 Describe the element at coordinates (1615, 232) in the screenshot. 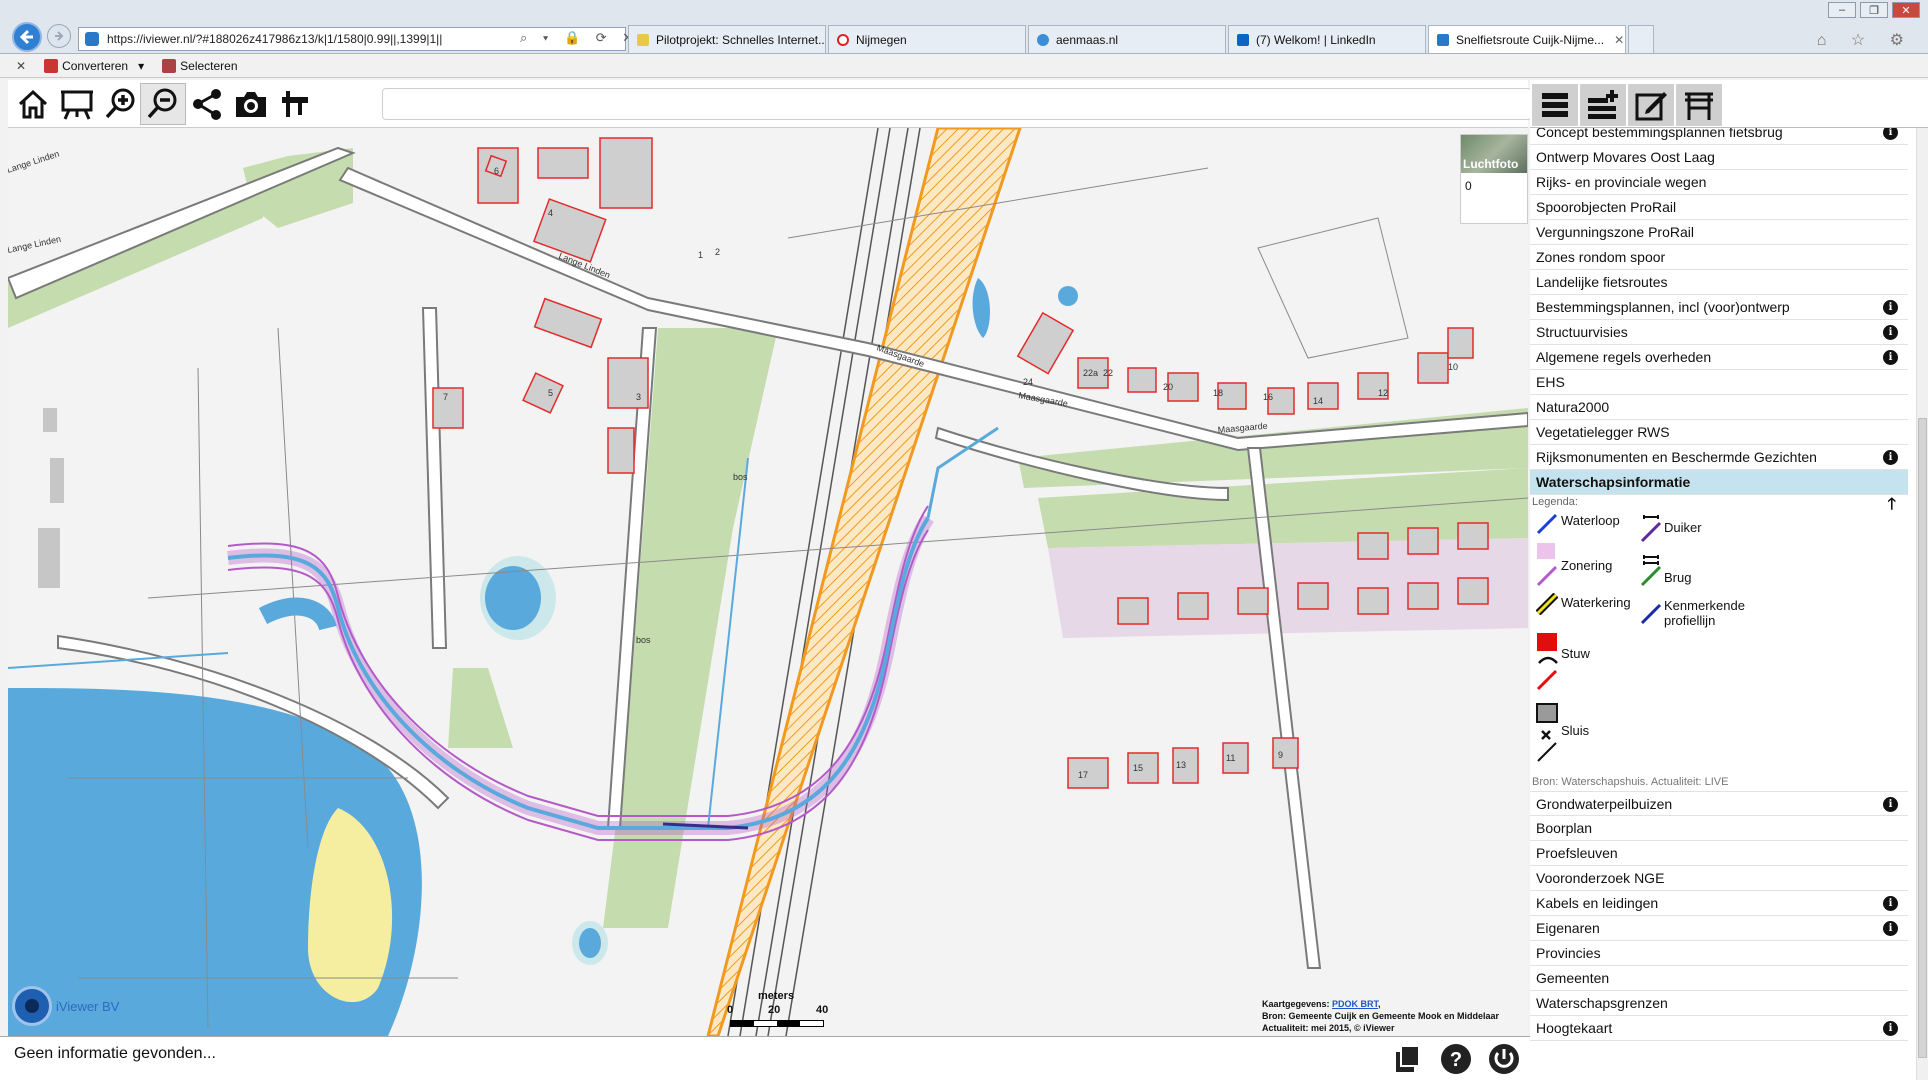

I see `layer-label: Vergunningszone ProRail` at that location.